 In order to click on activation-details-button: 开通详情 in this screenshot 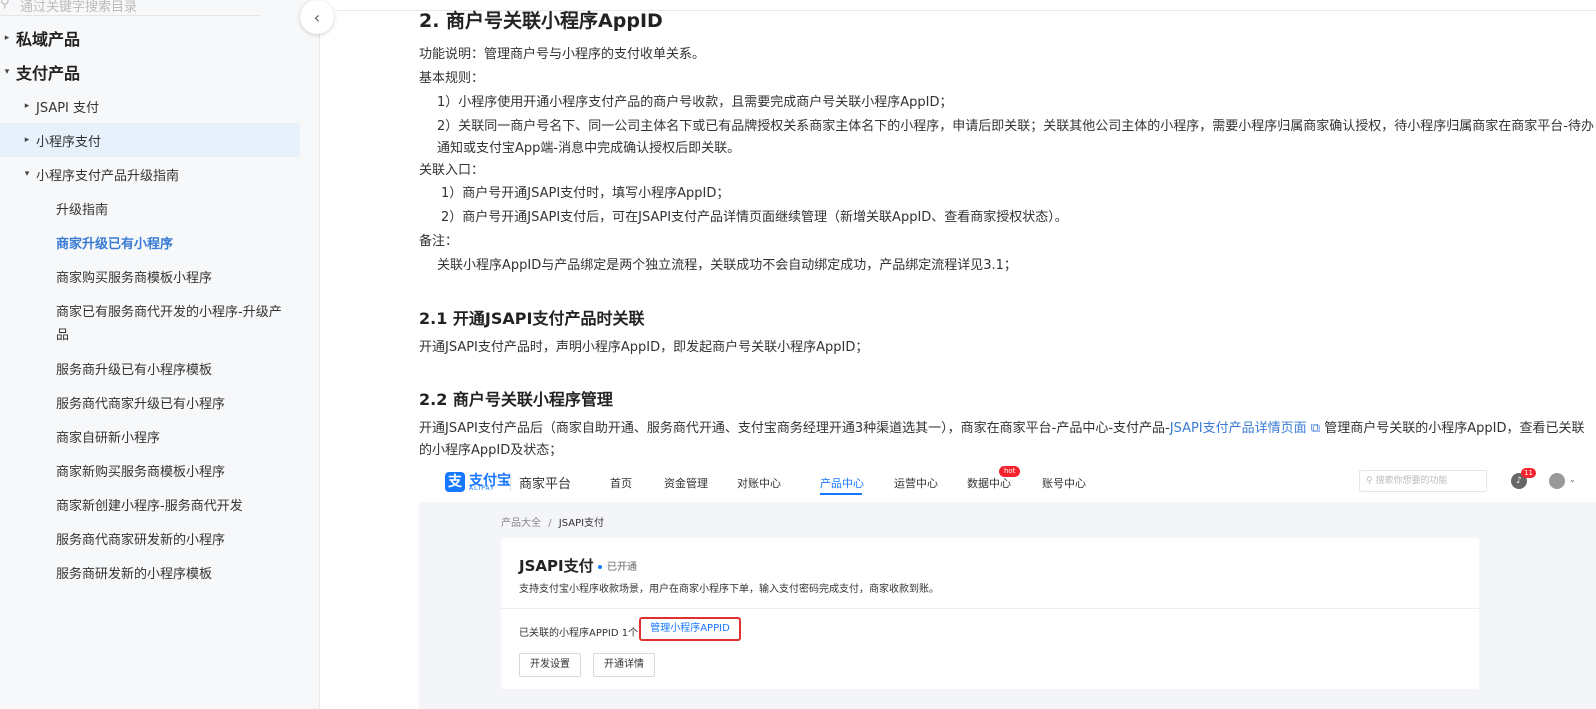, I will do `click(624, 665)`.